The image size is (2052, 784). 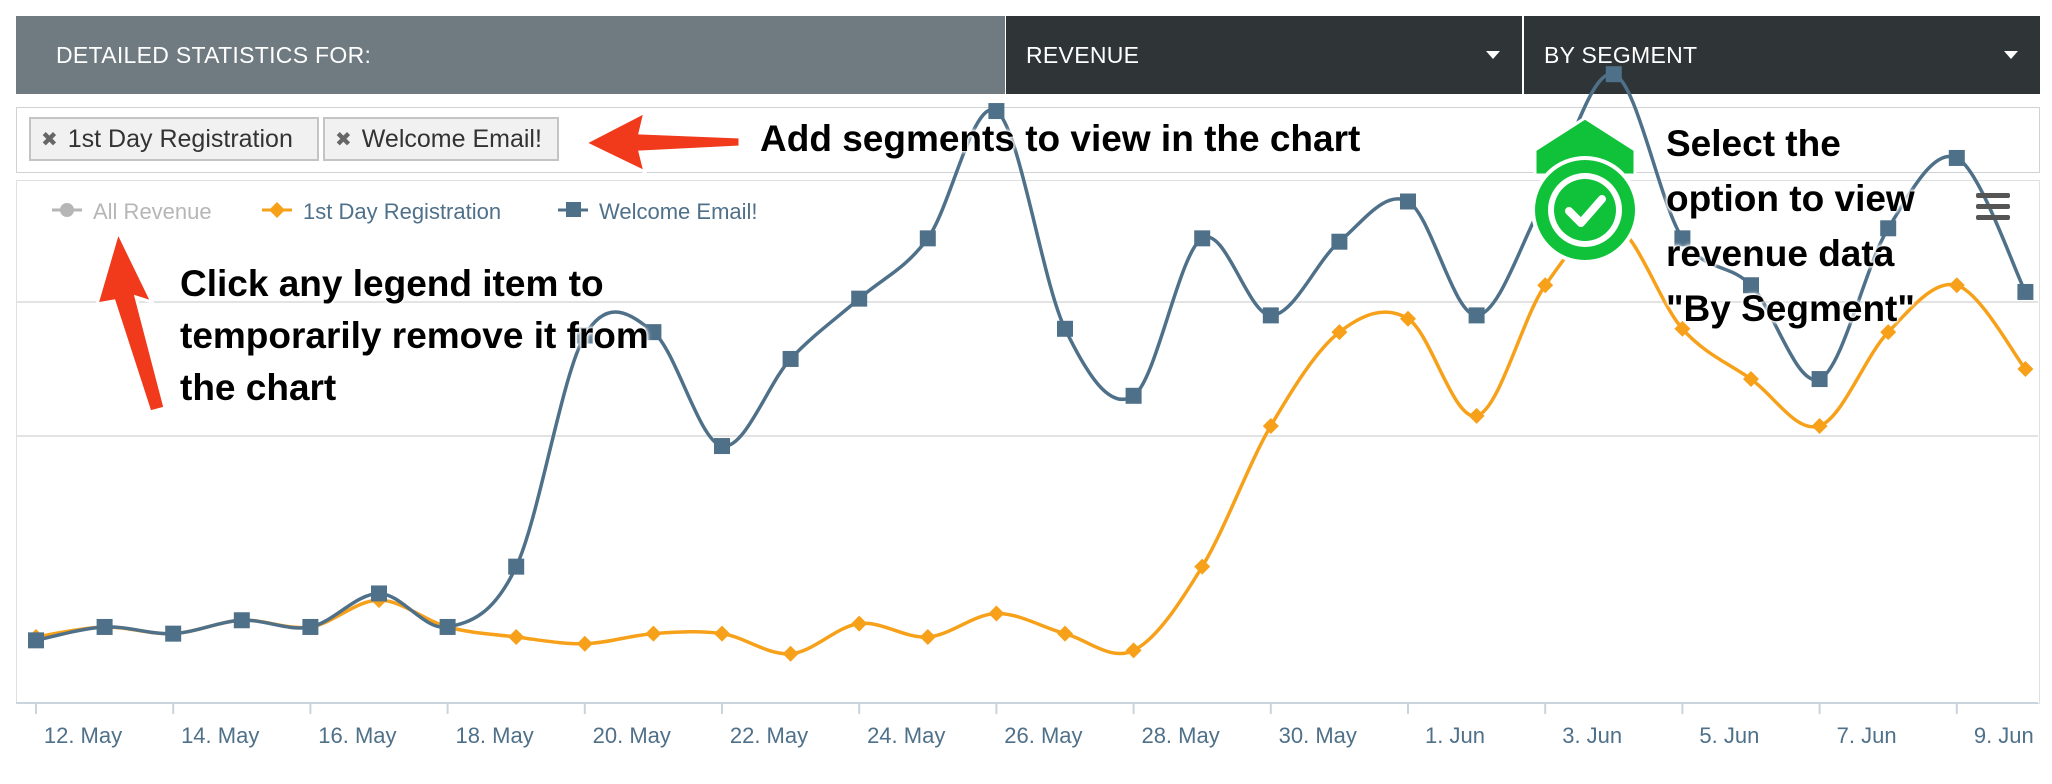 I want to click on legend-item-welcome-email: Welcome Email!, so click(x=658, y=211).